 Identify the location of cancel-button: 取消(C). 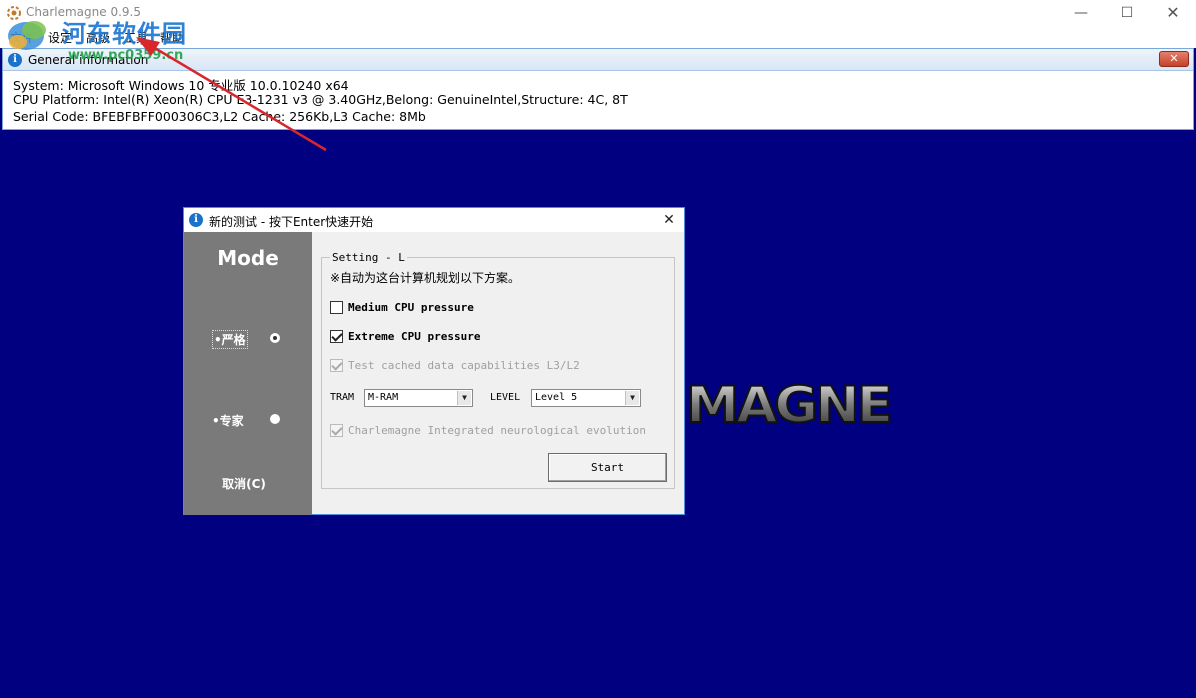
(244, 483).